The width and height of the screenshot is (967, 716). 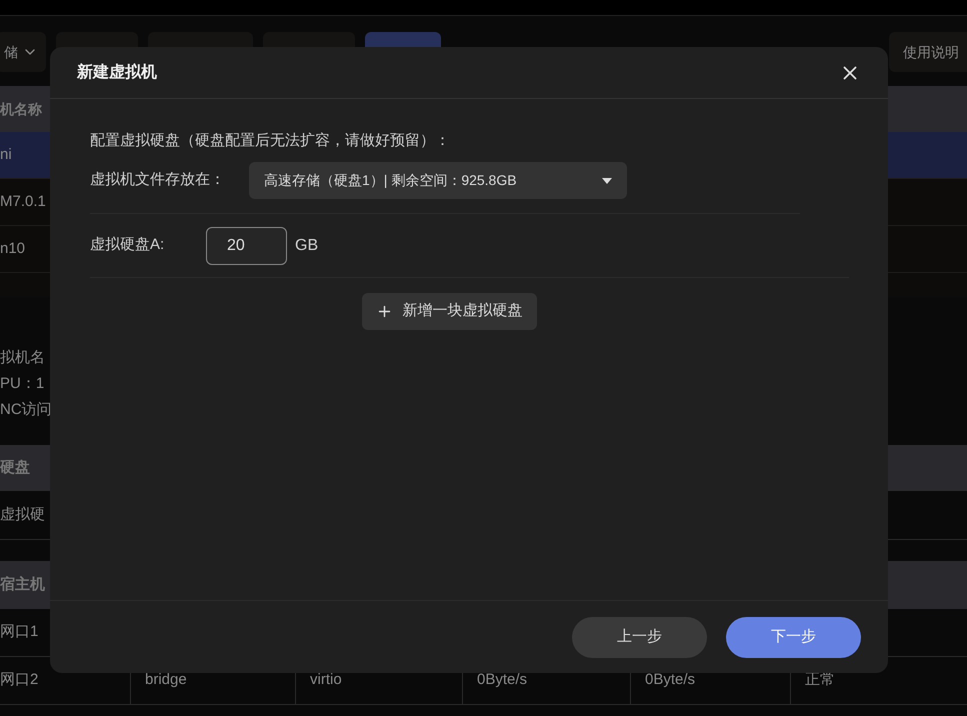 I want to click on table-cell-text: 虚拟硬, so click(x=22, y=514).